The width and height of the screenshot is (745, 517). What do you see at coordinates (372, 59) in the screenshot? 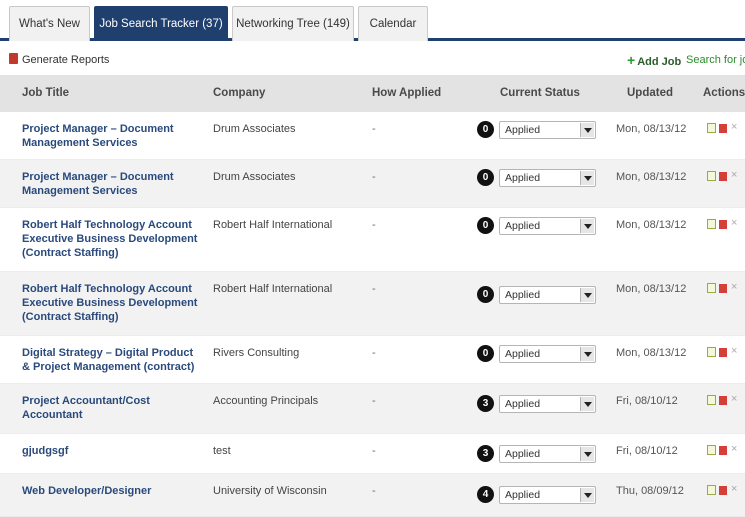
I see `action-toolbar: Generate Reports +Add Job Search for job` at bounding box center [372, 59].